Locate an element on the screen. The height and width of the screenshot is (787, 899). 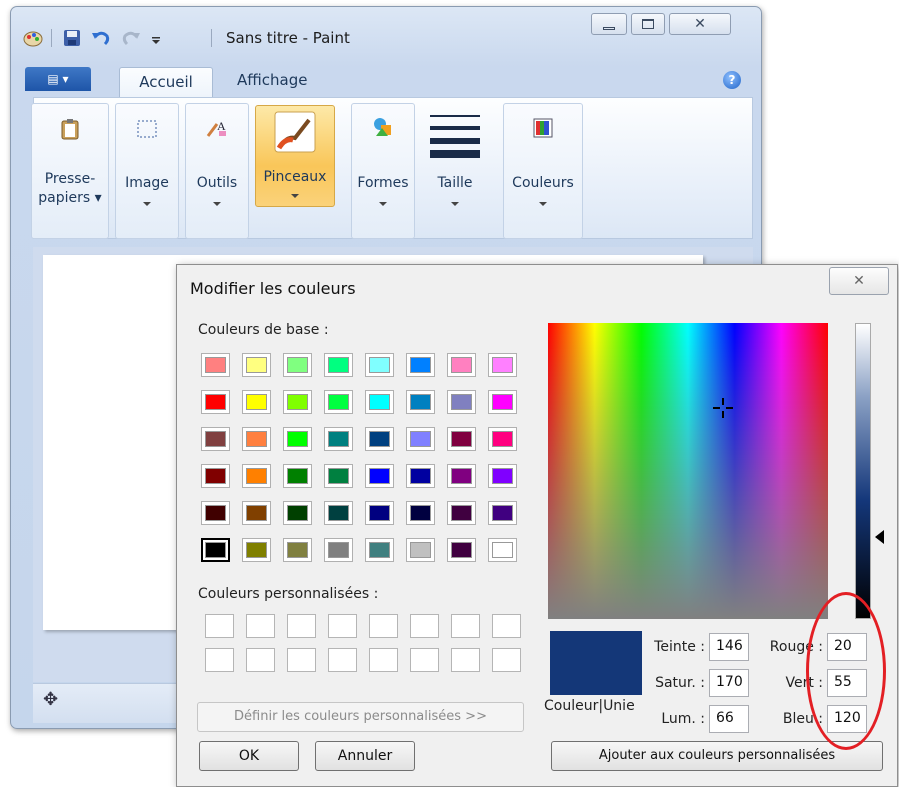
dialog-close-button: ✕ is located at coordinates (859, 281).